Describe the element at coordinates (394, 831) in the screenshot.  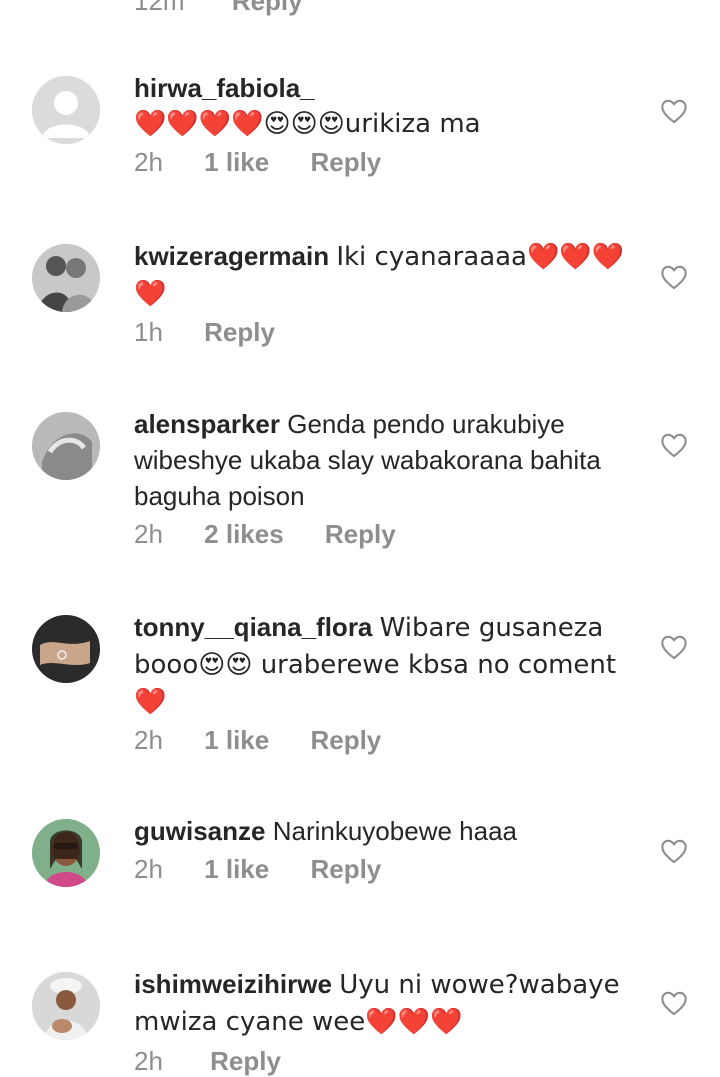
I see `comment-text: Narinkuyobewe haaa` at that location.